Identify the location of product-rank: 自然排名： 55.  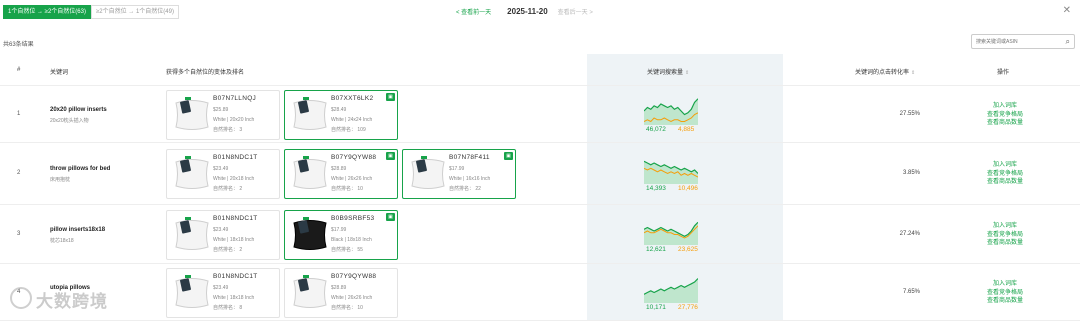
(347, 250).